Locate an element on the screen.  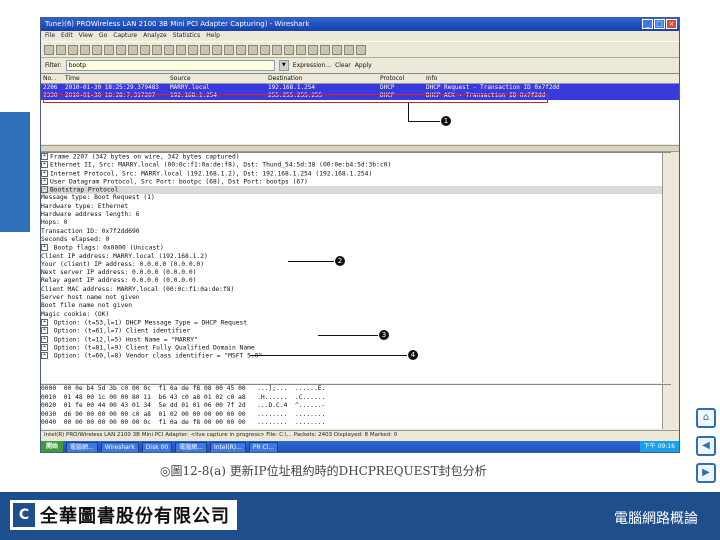
column-header-info: Info is located at coordinates (551, 78).